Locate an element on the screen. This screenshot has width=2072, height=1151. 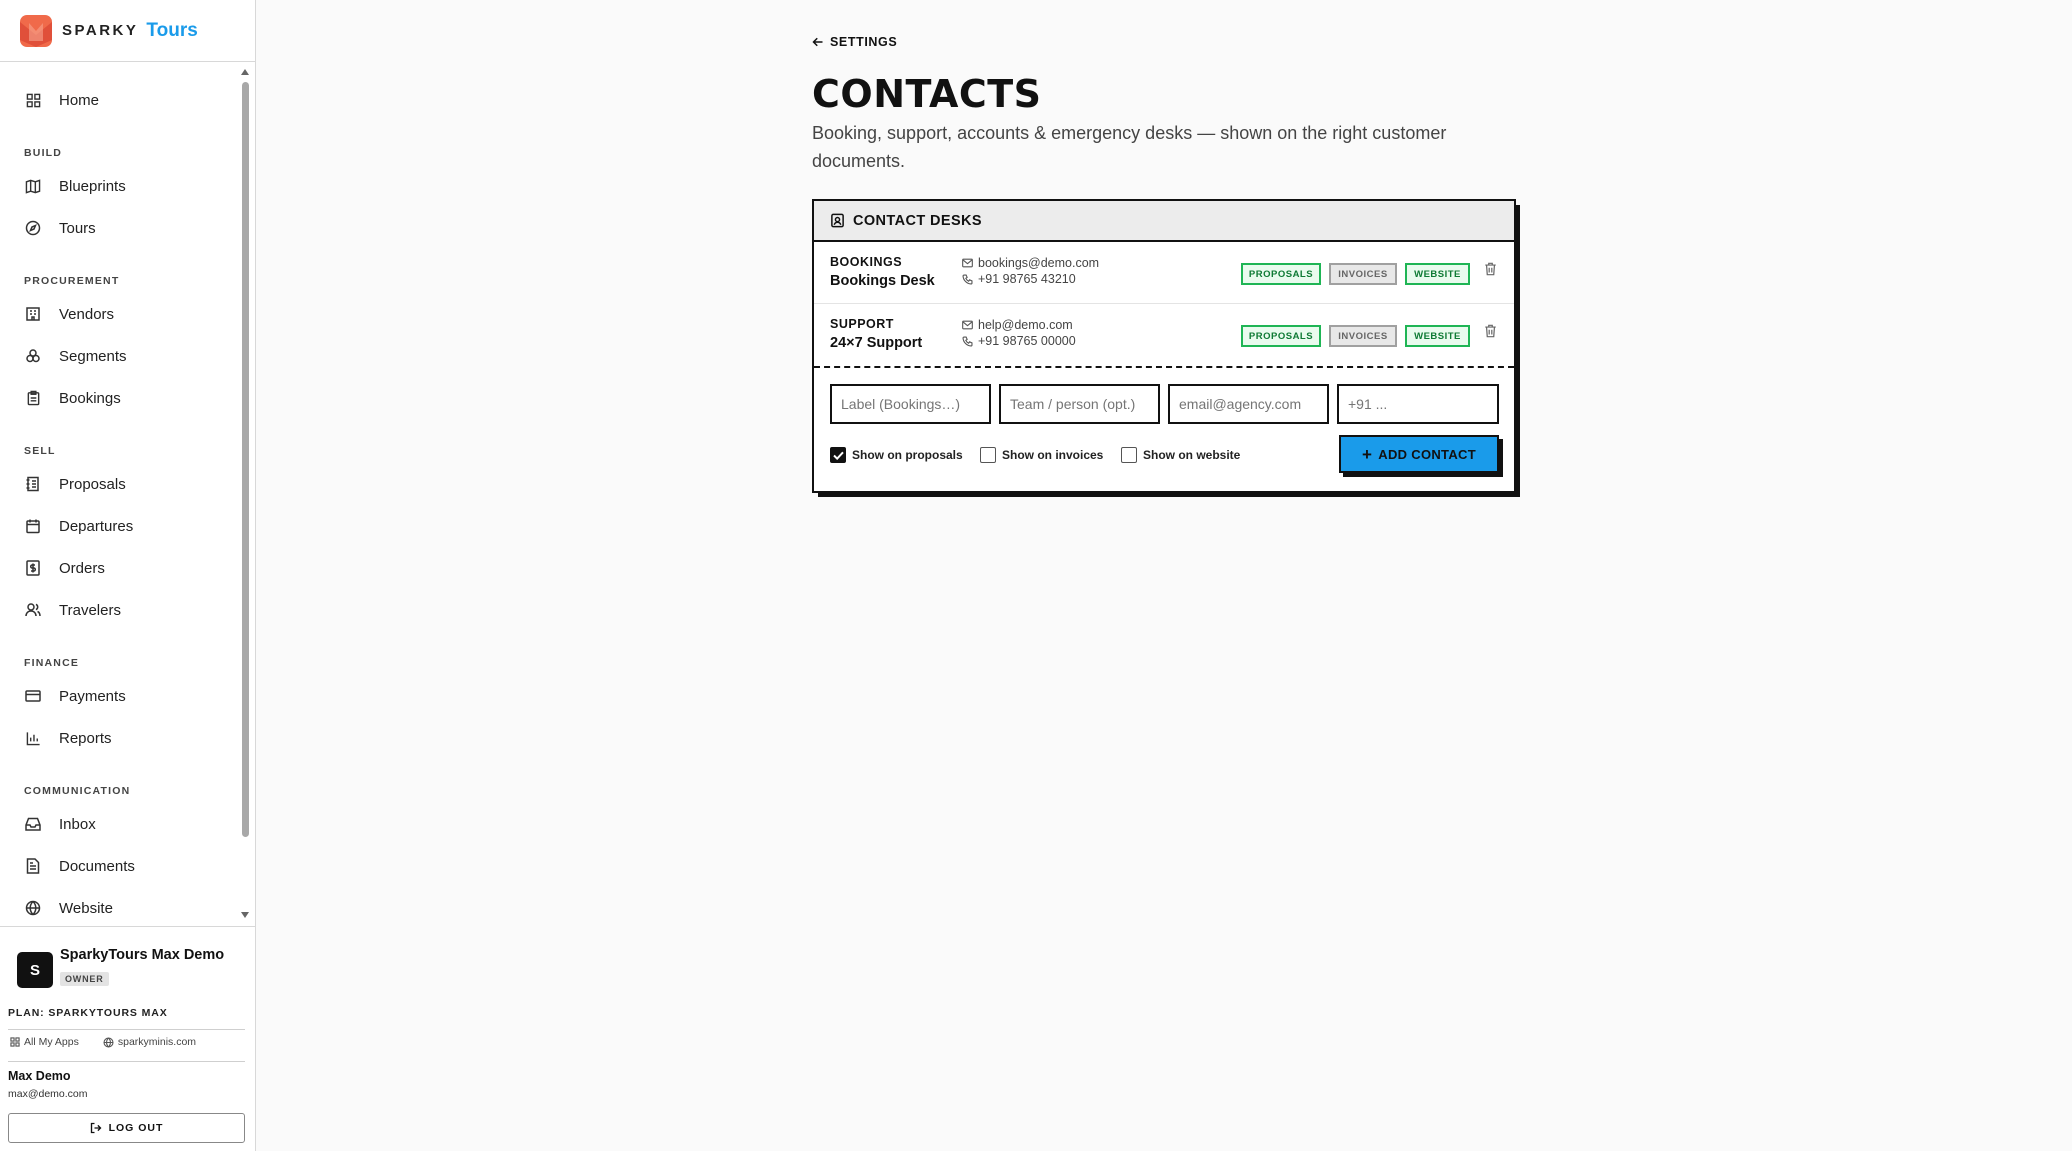
sidebar-item-home: Home is located at coordinates (61, 100).